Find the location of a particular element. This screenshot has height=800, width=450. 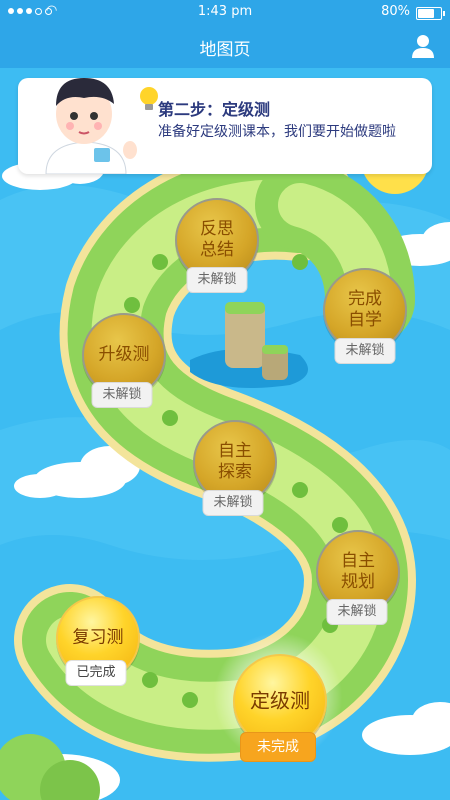

step-info-card: 第二步：定级测 准备好定级测课本，我们要开始做题啦 is located at coordinates (225, 126).